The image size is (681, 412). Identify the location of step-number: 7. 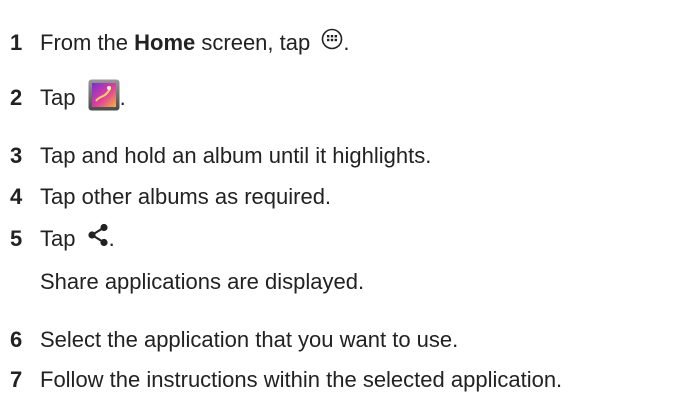
(16, 379).